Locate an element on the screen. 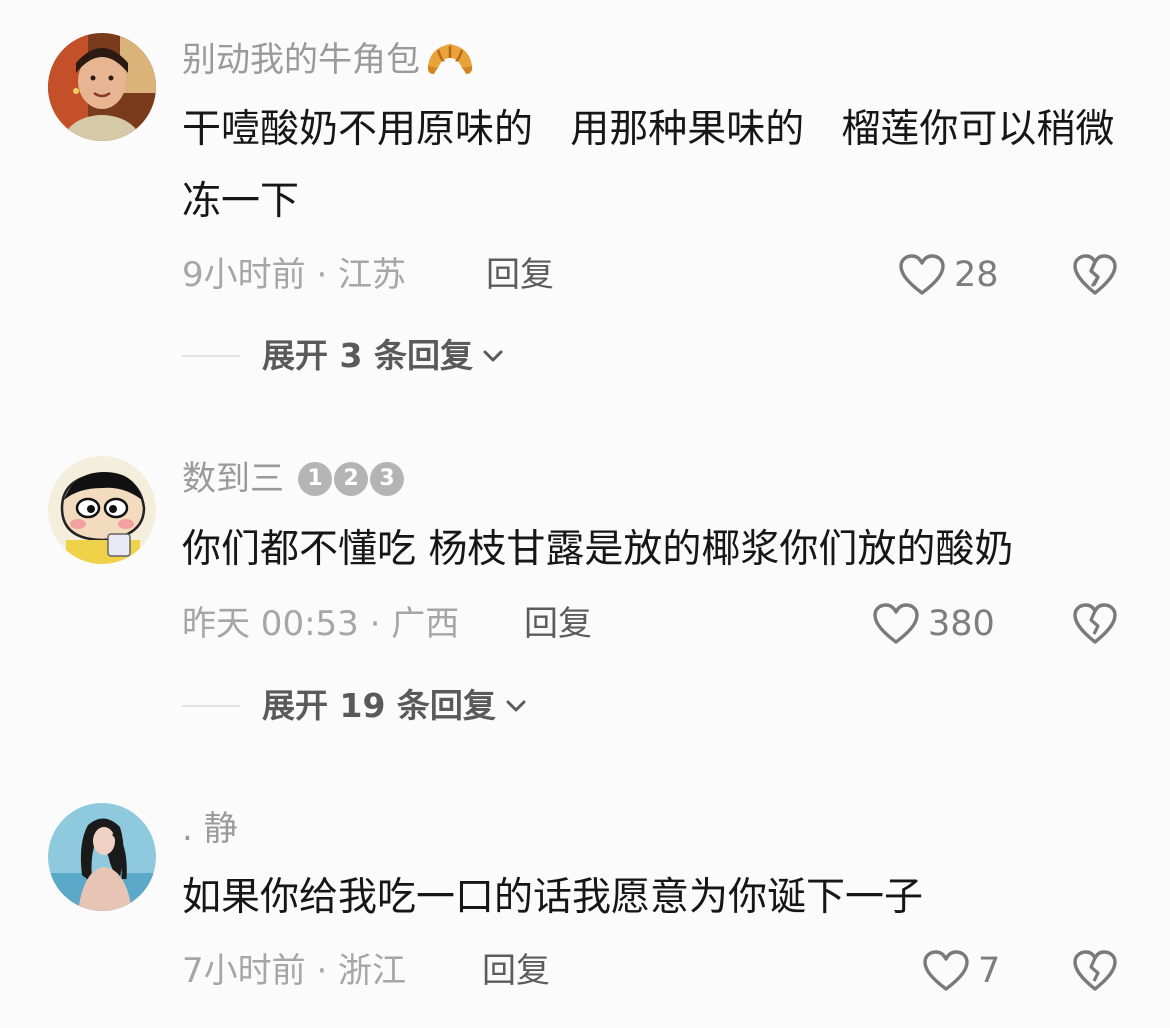 The width and height of the screenshot is (1170, 1028). badge-1: 1 is located at coordinates (315, 479).